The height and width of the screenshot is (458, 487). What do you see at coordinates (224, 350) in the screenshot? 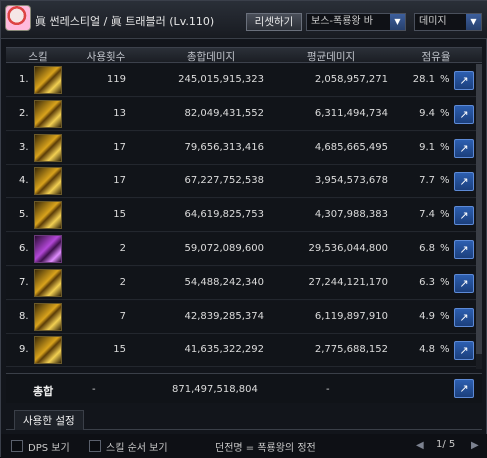
I see `total-damage: 41,635,322,292` at bounding box center [224, 350].